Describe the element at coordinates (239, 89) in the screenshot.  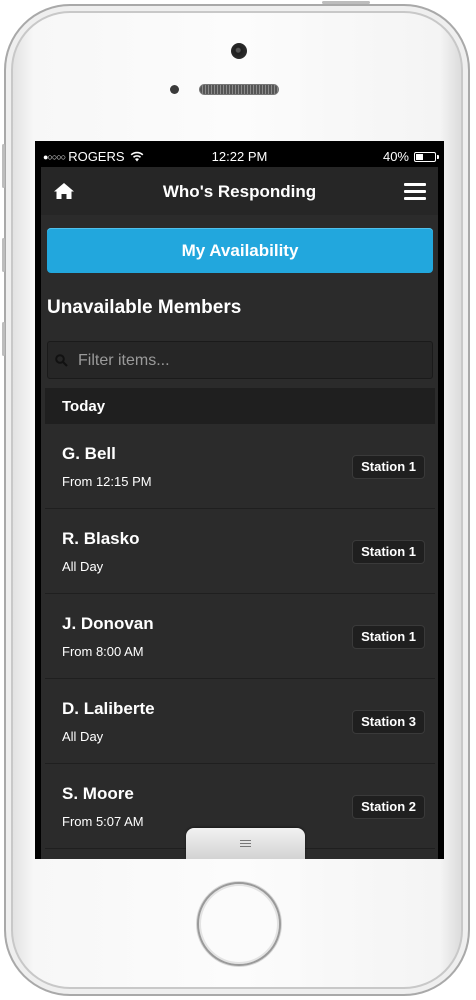
I see `earpiece-speaker` at that location.